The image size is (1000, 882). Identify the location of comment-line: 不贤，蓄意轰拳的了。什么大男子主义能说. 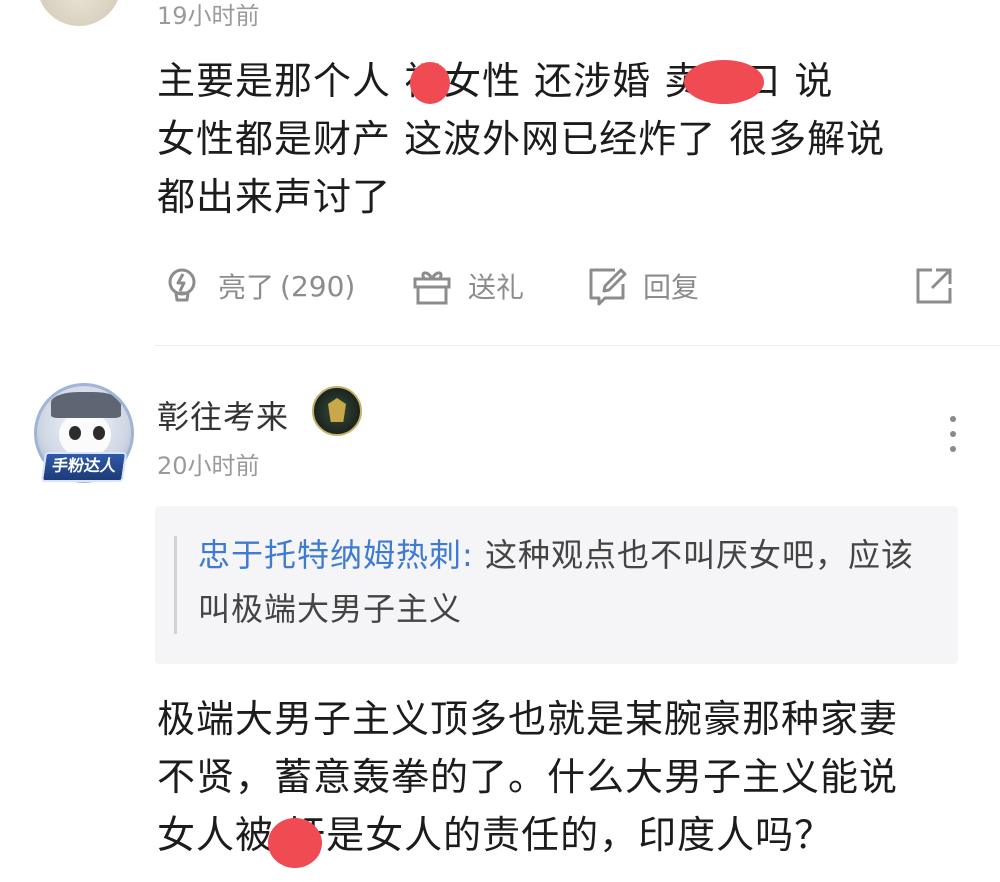
(528, 777).